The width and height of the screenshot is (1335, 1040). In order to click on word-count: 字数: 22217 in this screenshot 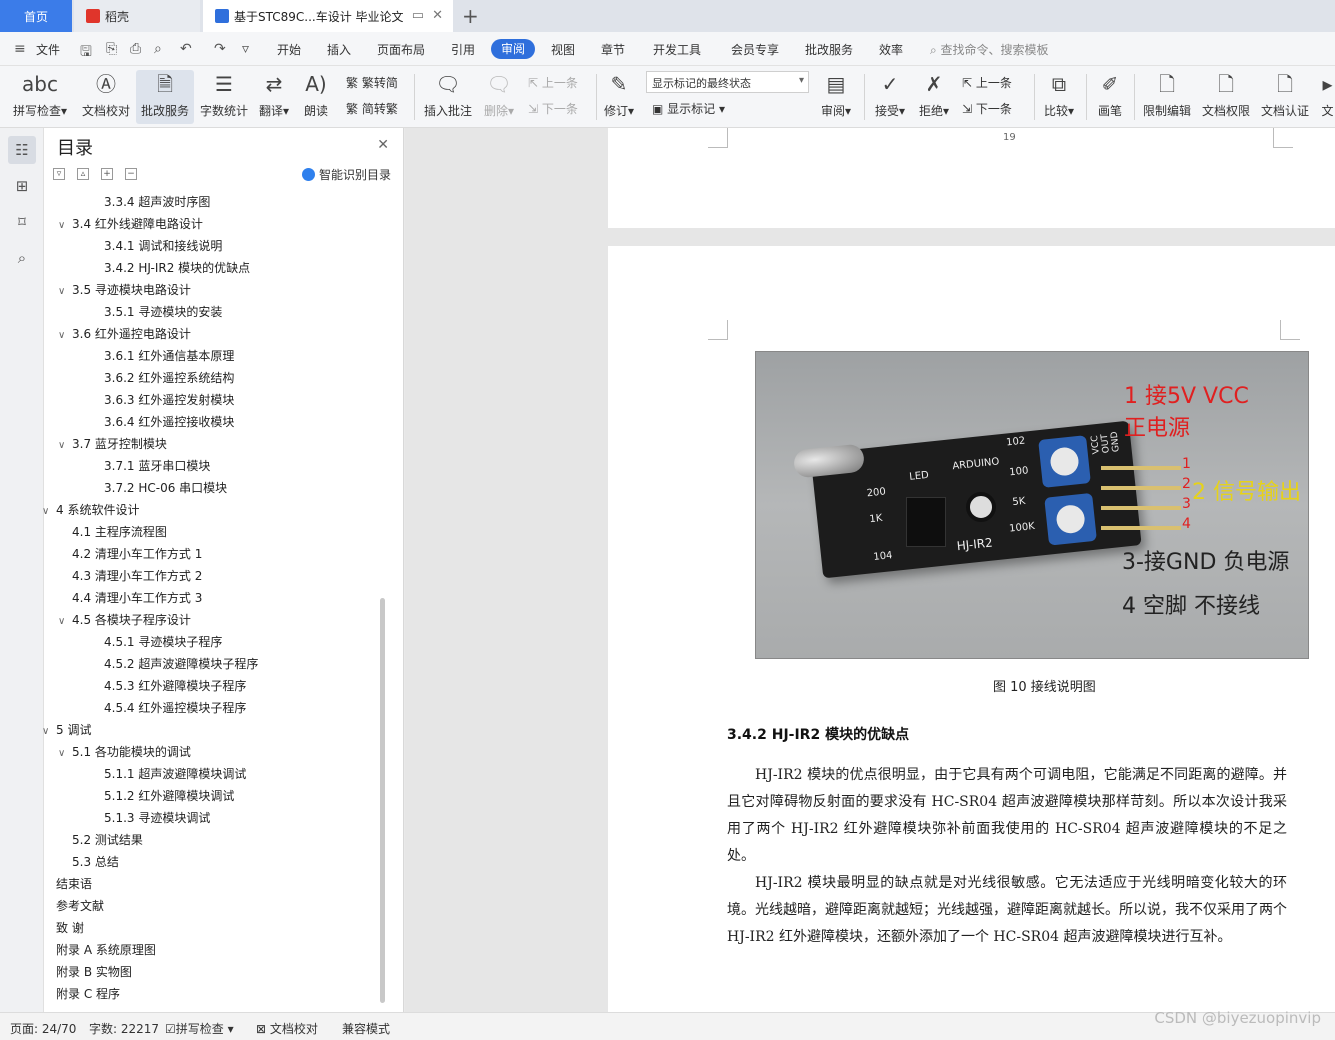, I will do `click(124, 1028)`.